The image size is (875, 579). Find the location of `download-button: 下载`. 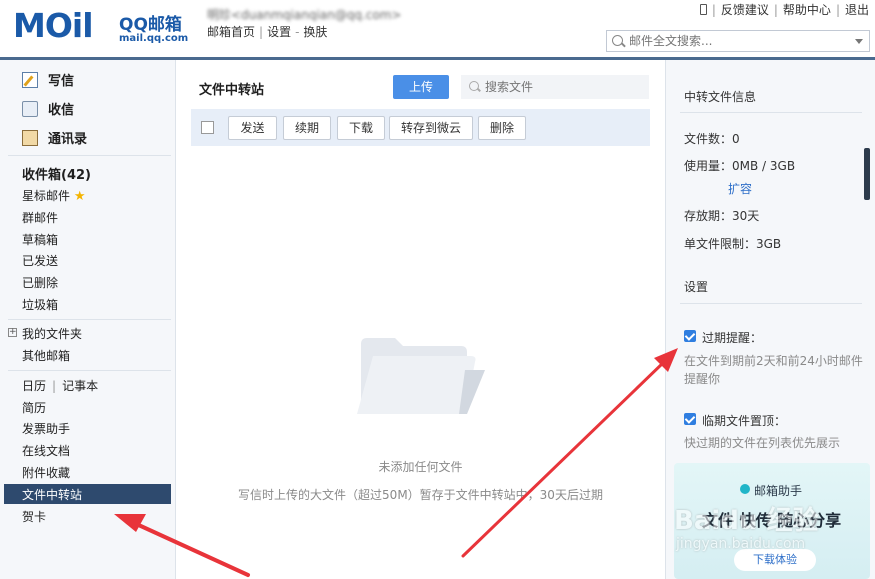

download-button: 下载 is located at coordinates (361, 128).